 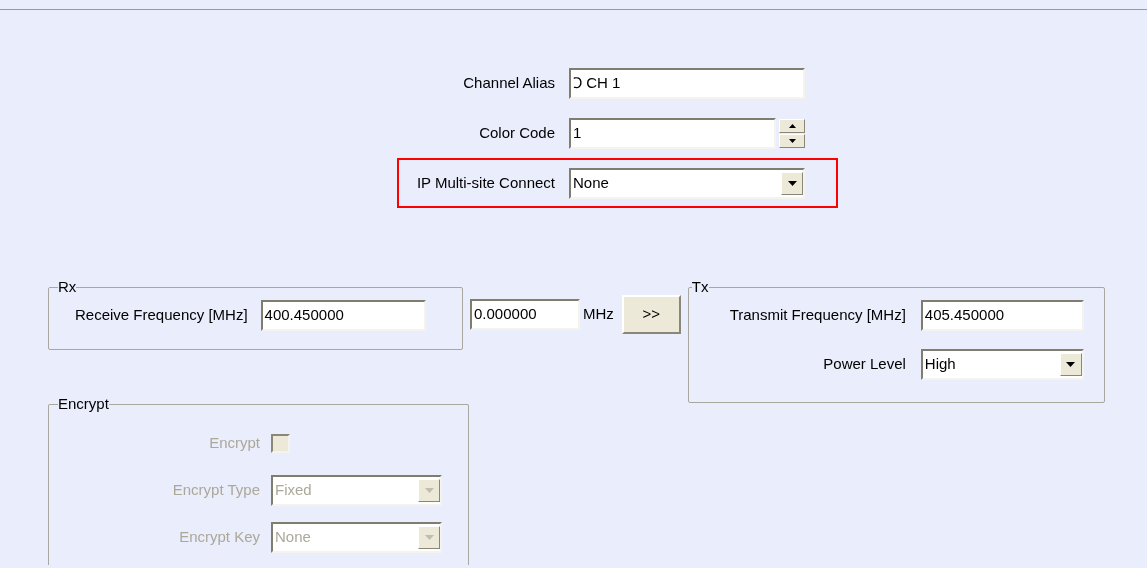 I want to click on group-title: Rx, so click(x=67, y=287).